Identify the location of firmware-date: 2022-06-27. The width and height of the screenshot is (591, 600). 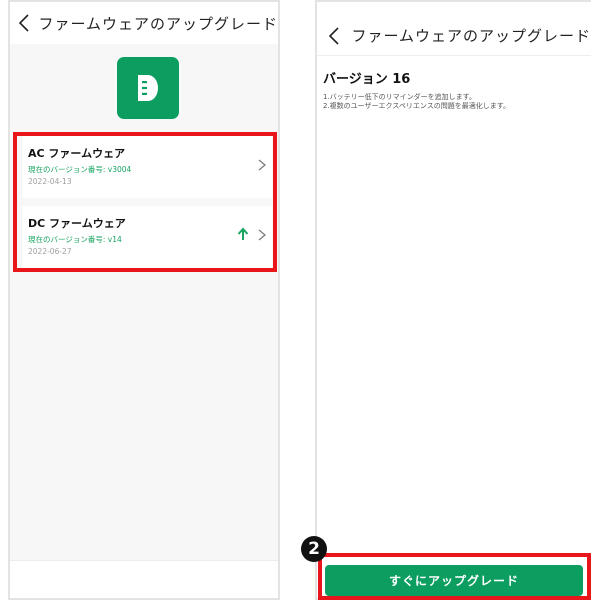
(50, 251).